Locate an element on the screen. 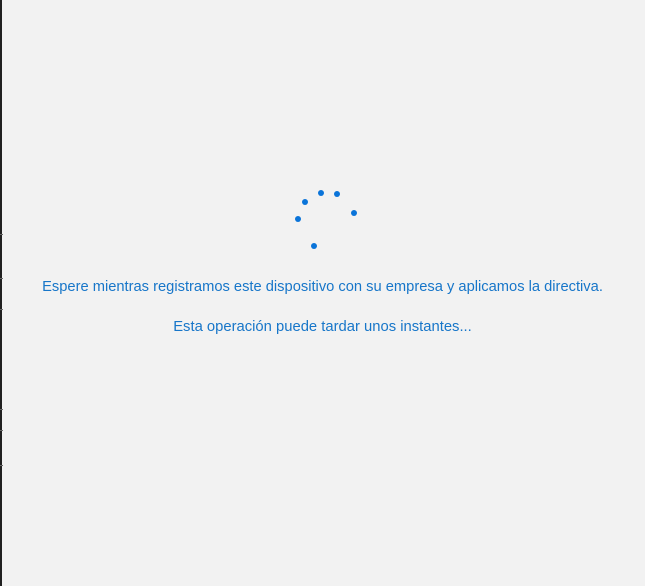 The height and width of the screenshot is (586, 645). loading-spinner-icon is located at coordinates (326, 219).